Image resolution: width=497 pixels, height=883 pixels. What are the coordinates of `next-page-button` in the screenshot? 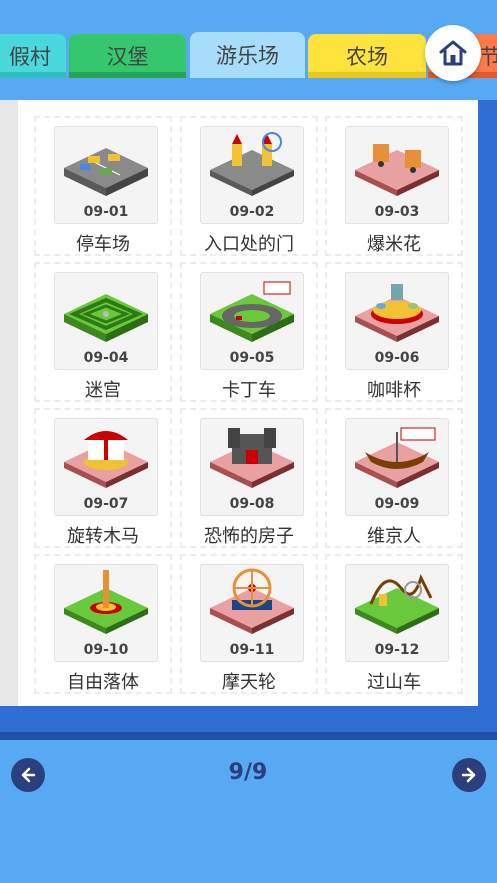 It's located at (469, 775).